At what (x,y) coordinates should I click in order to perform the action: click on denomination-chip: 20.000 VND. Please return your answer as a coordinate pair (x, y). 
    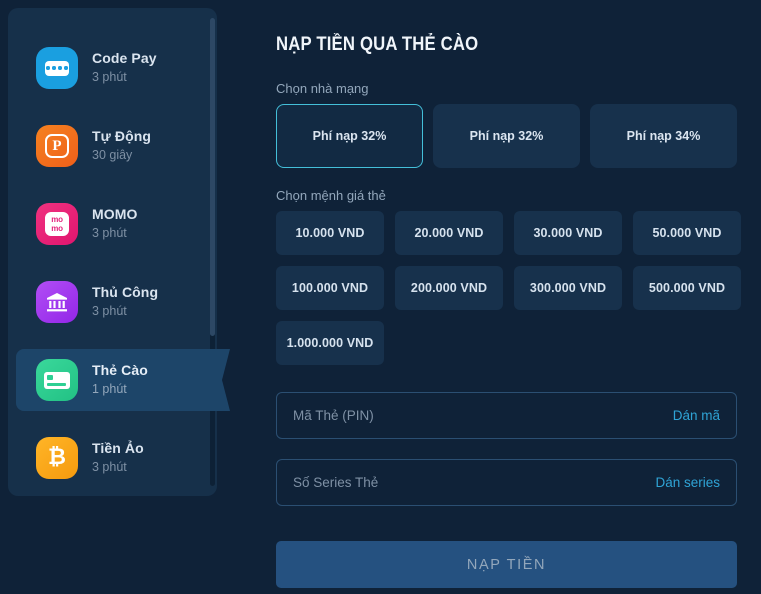
    Looking at the image, I should click on (449, 233).